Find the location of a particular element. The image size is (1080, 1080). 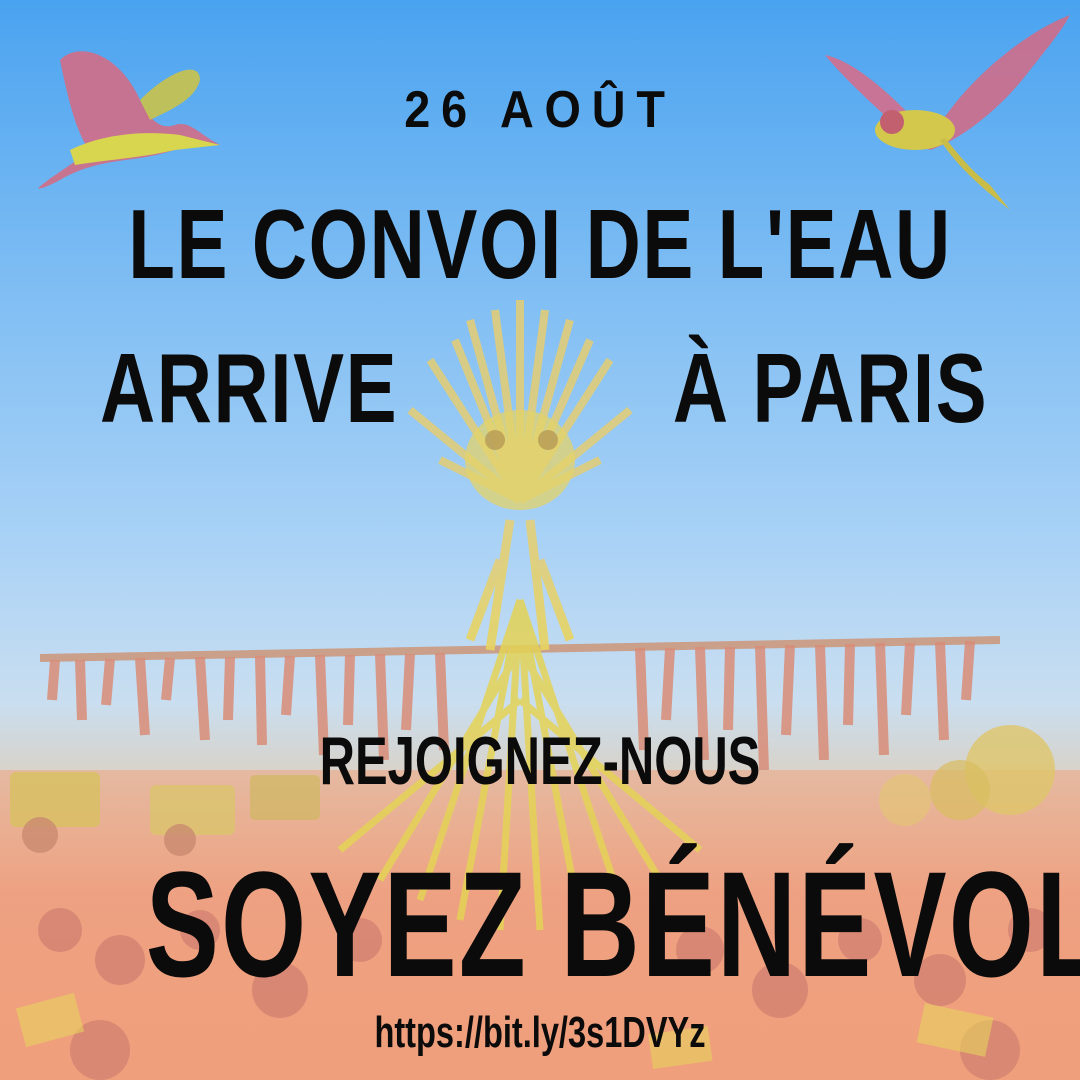

headline: SOYEZ BÉNÉVOLE ! is located at coordinates (612, 924).